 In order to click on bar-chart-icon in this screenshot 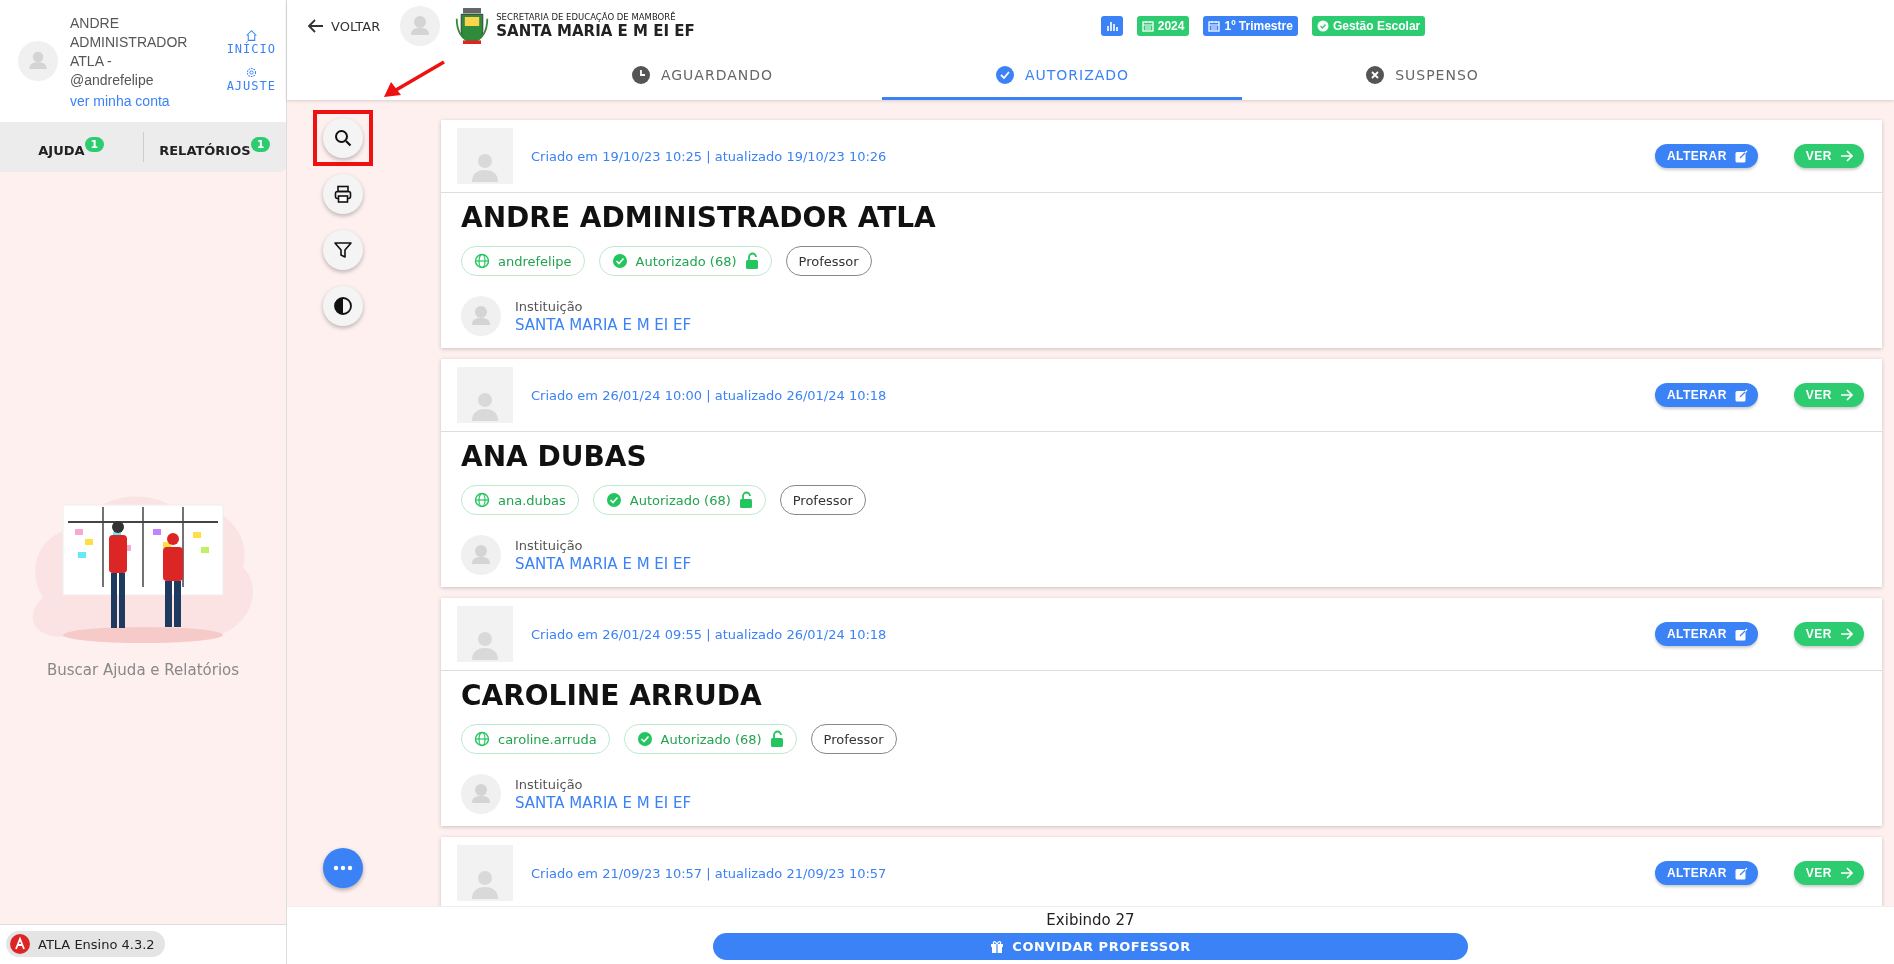, I will do `click(1111, 26)`.